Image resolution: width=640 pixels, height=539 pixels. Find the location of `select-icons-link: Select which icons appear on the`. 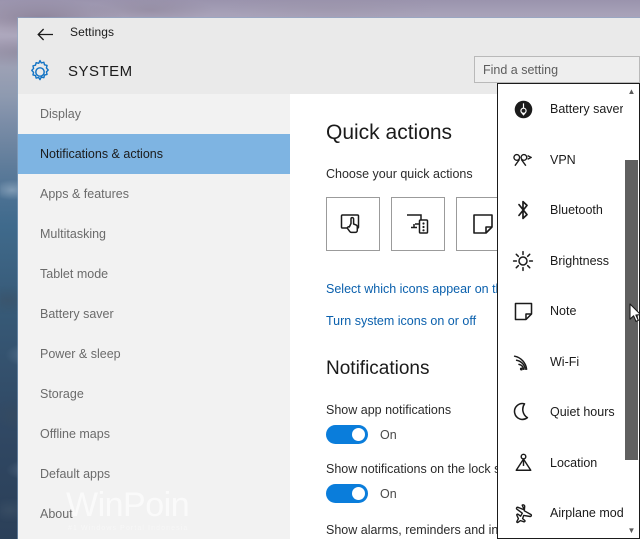

select-icons-link: Select which icons appear on the is located at coordinates (417, 289).